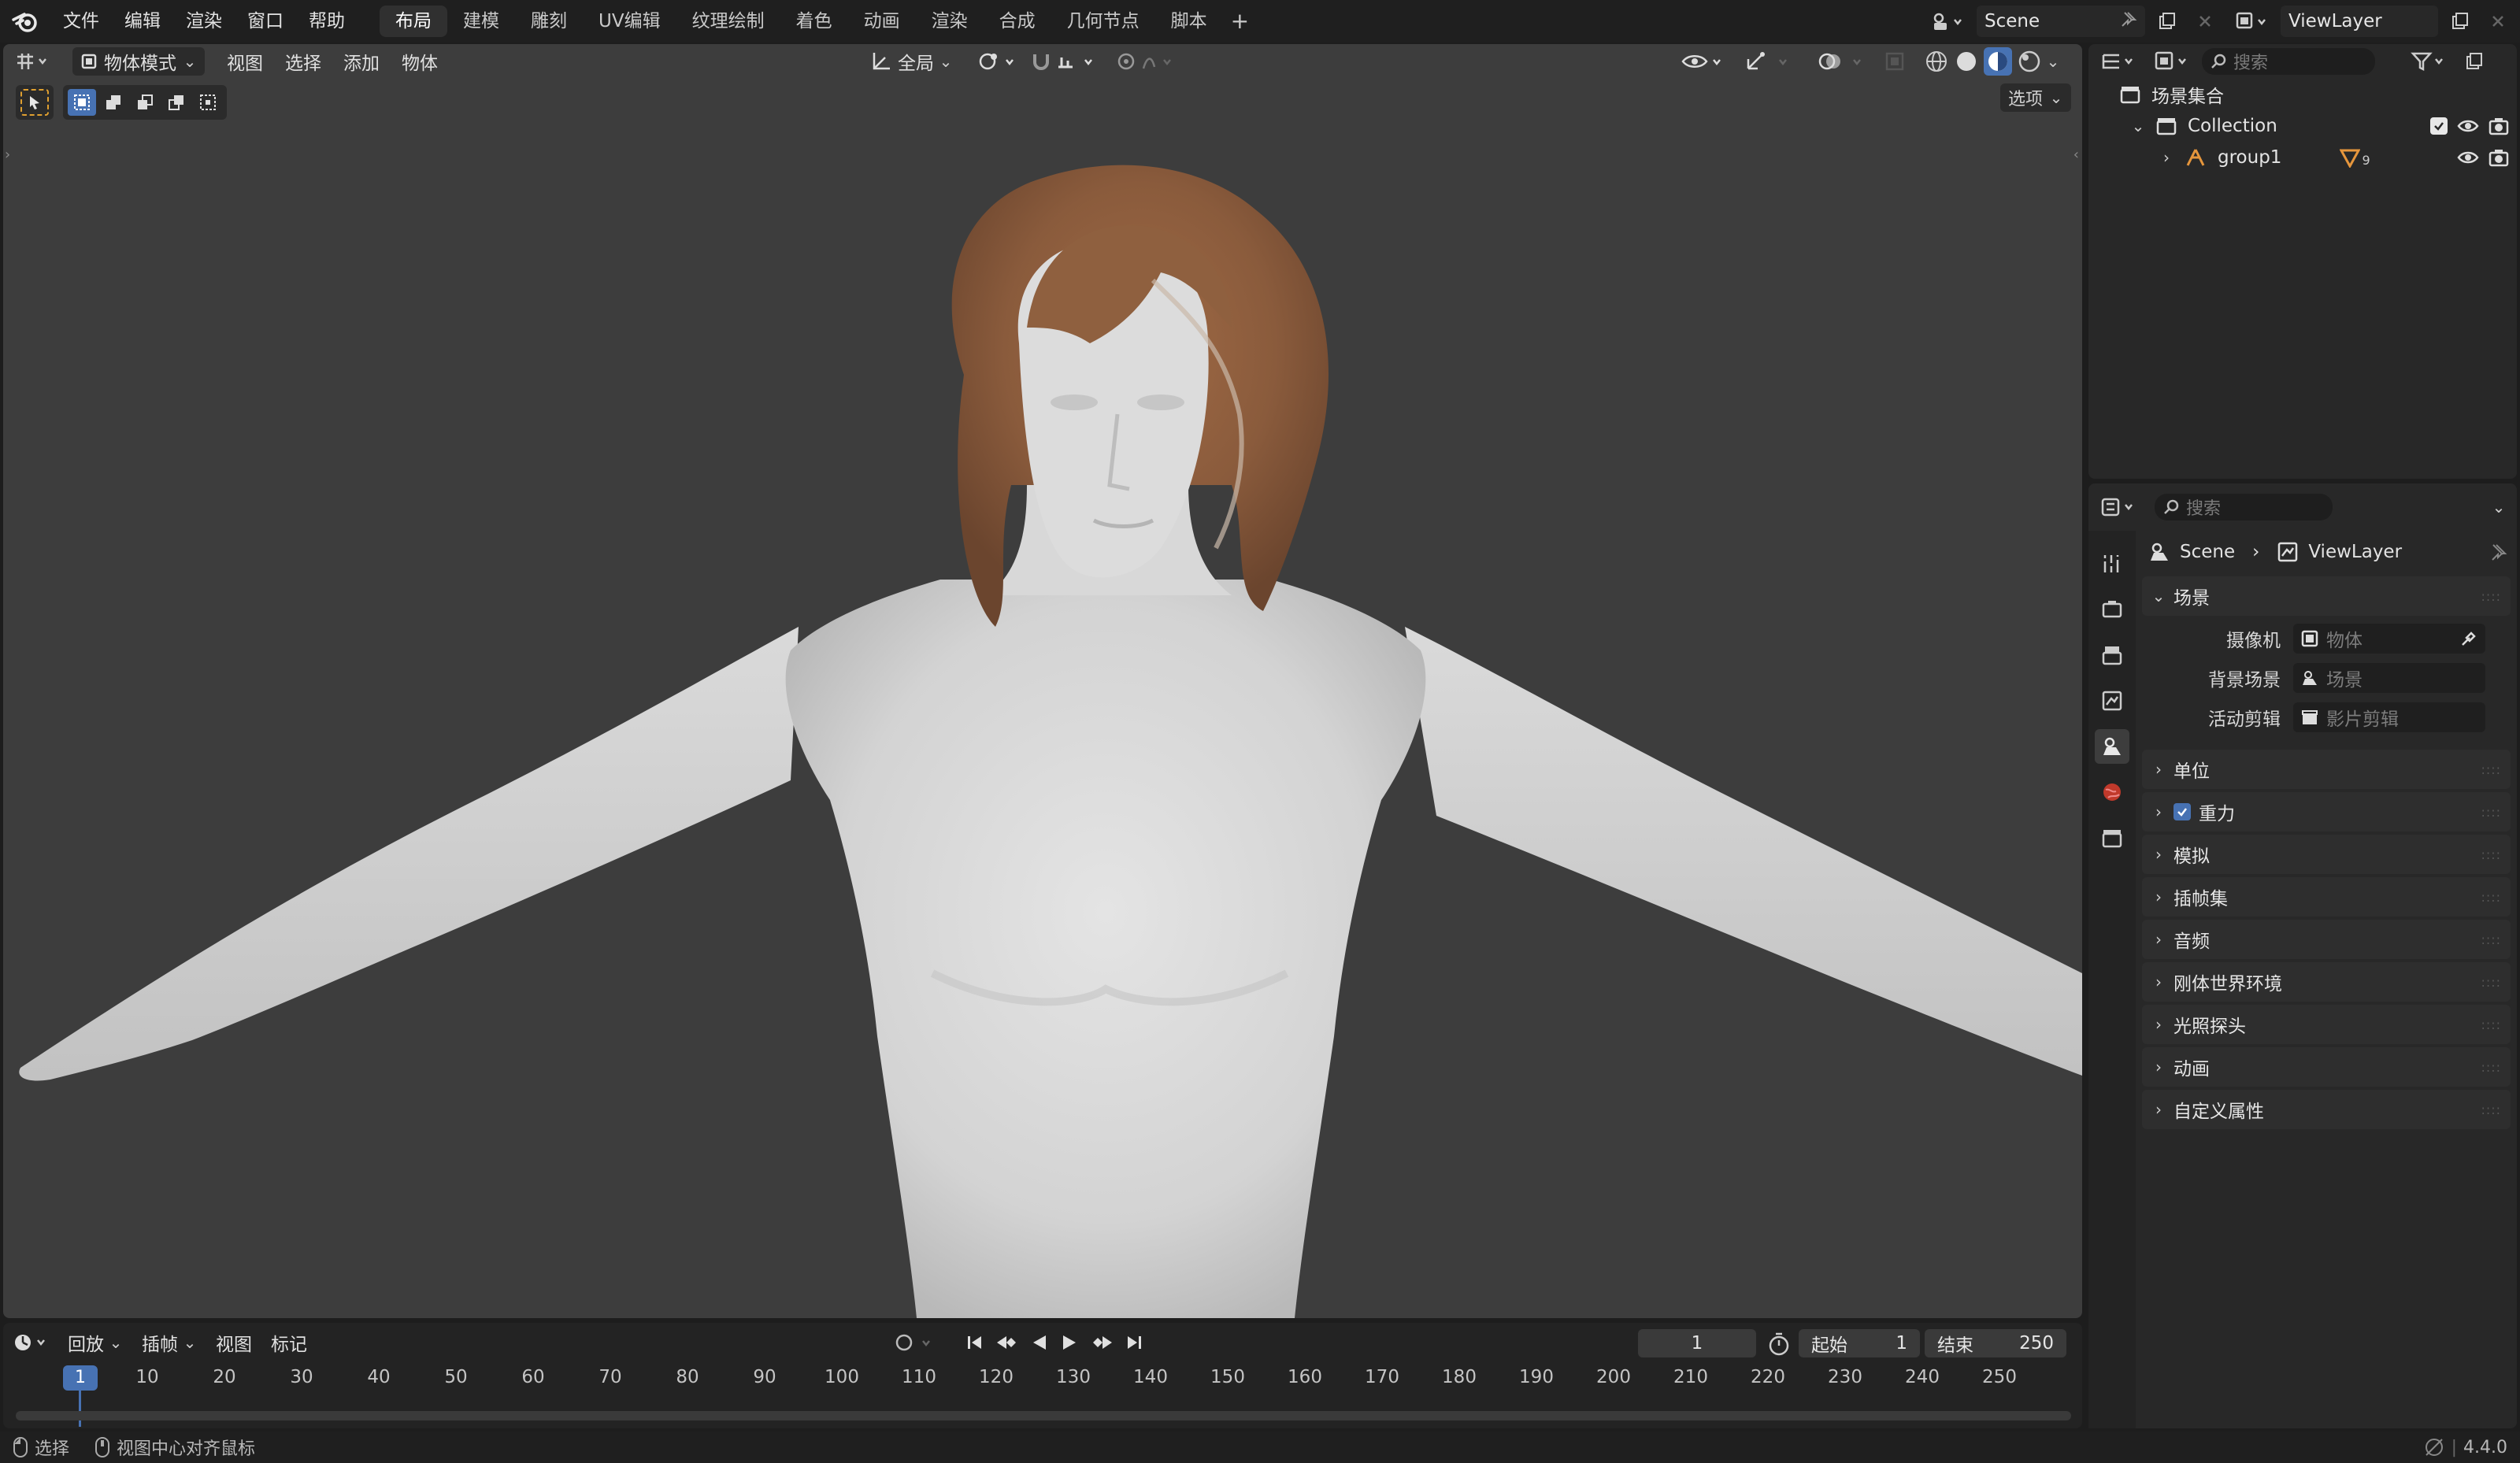  Describe the element at coordinates (2498, 126) in the screenshot. I see `camera-render-icon` at that location.